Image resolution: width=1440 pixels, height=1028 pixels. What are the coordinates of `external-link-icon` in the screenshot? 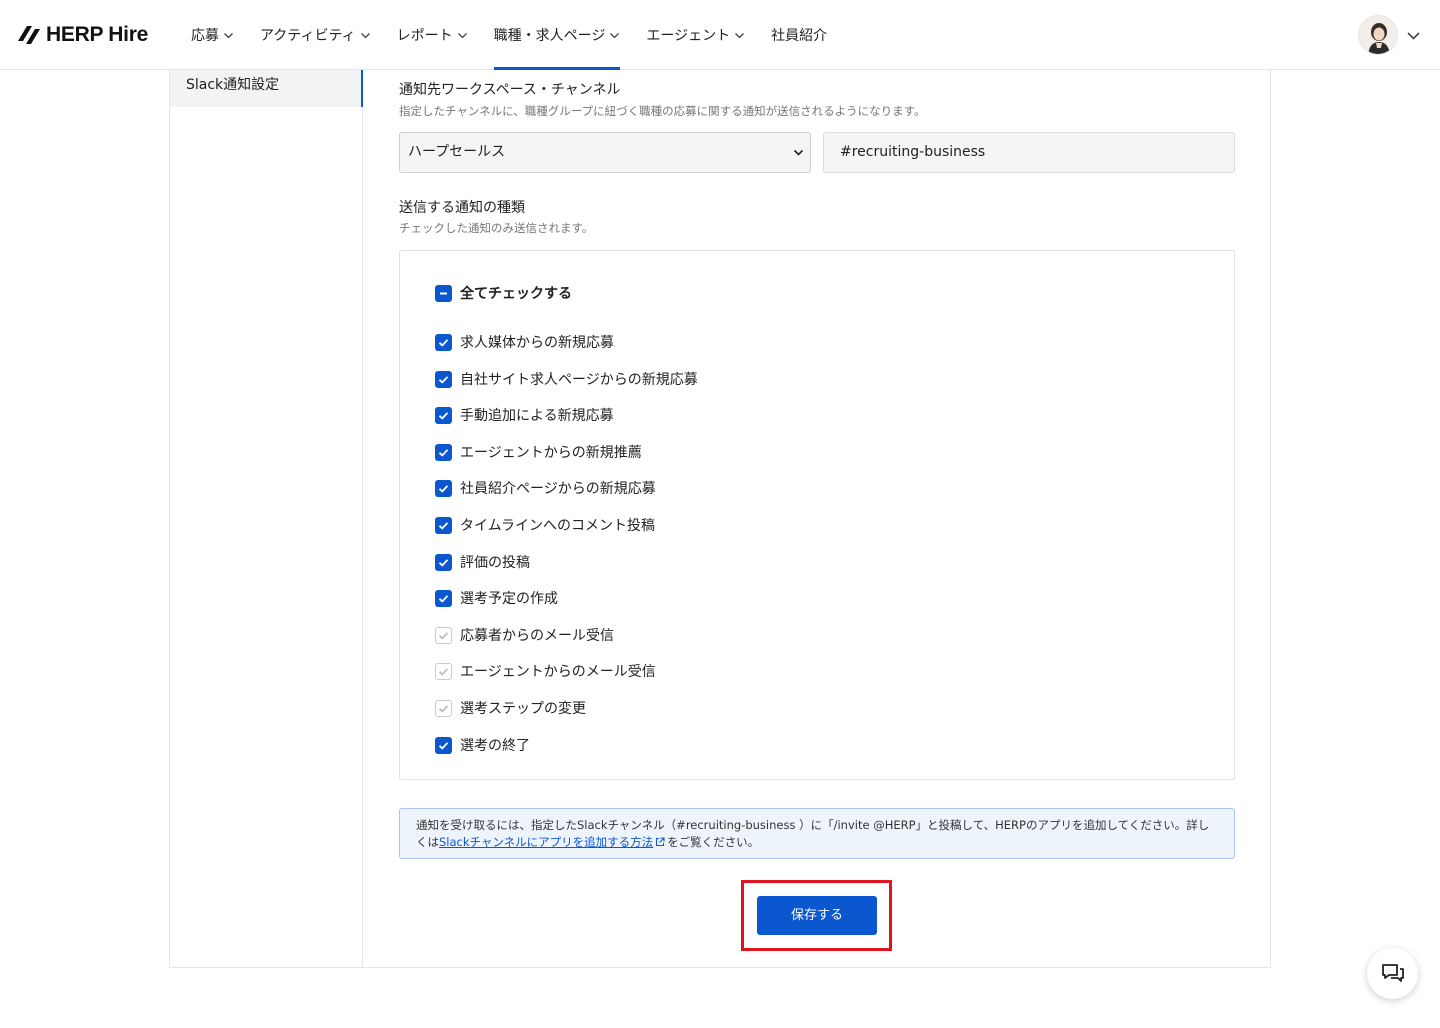 It's located at (660, 842).